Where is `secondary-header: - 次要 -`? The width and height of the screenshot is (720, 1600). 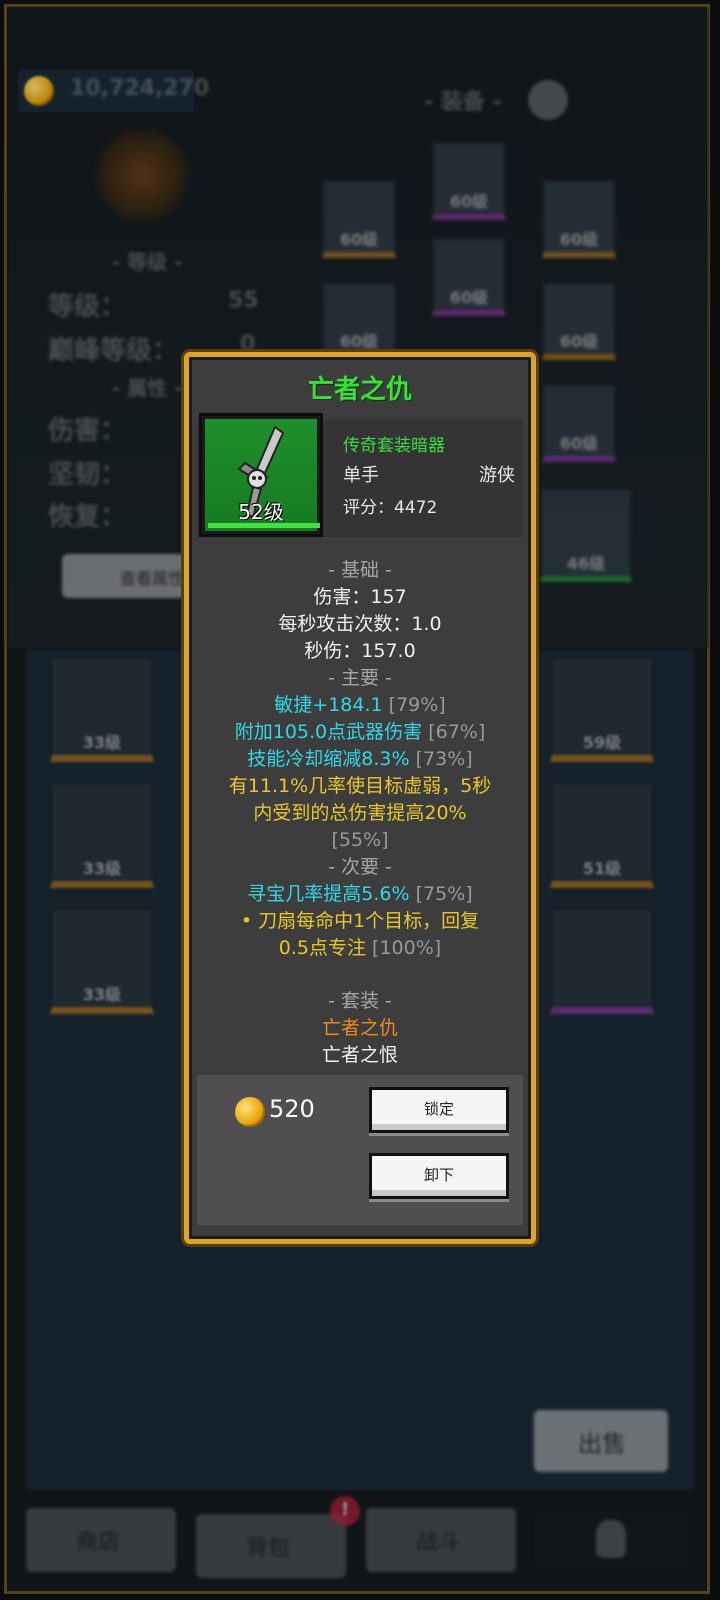 secondary-header: - 次要 - is located at coordinates (360, 867).